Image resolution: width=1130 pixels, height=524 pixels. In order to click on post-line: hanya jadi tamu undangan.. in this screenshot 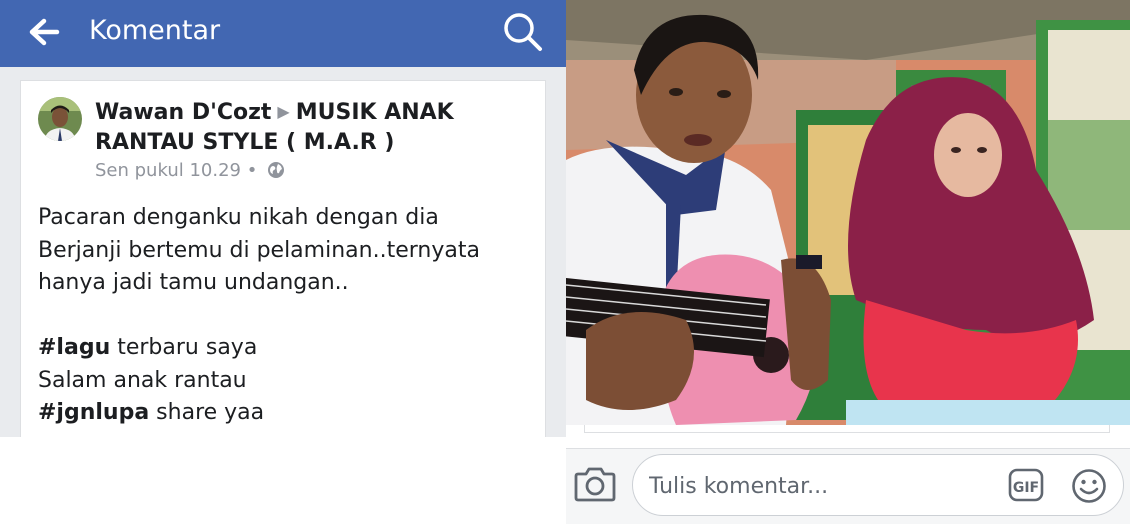, I will do `click(193, 282)`.